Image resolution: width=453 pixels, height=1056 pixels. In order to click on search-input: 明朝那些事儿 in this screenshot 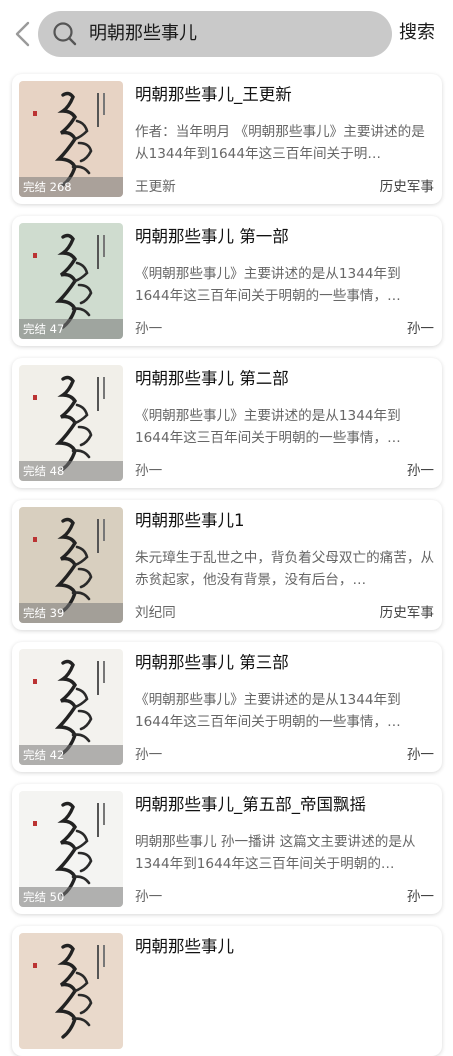, I will do `click(215, 34)`.